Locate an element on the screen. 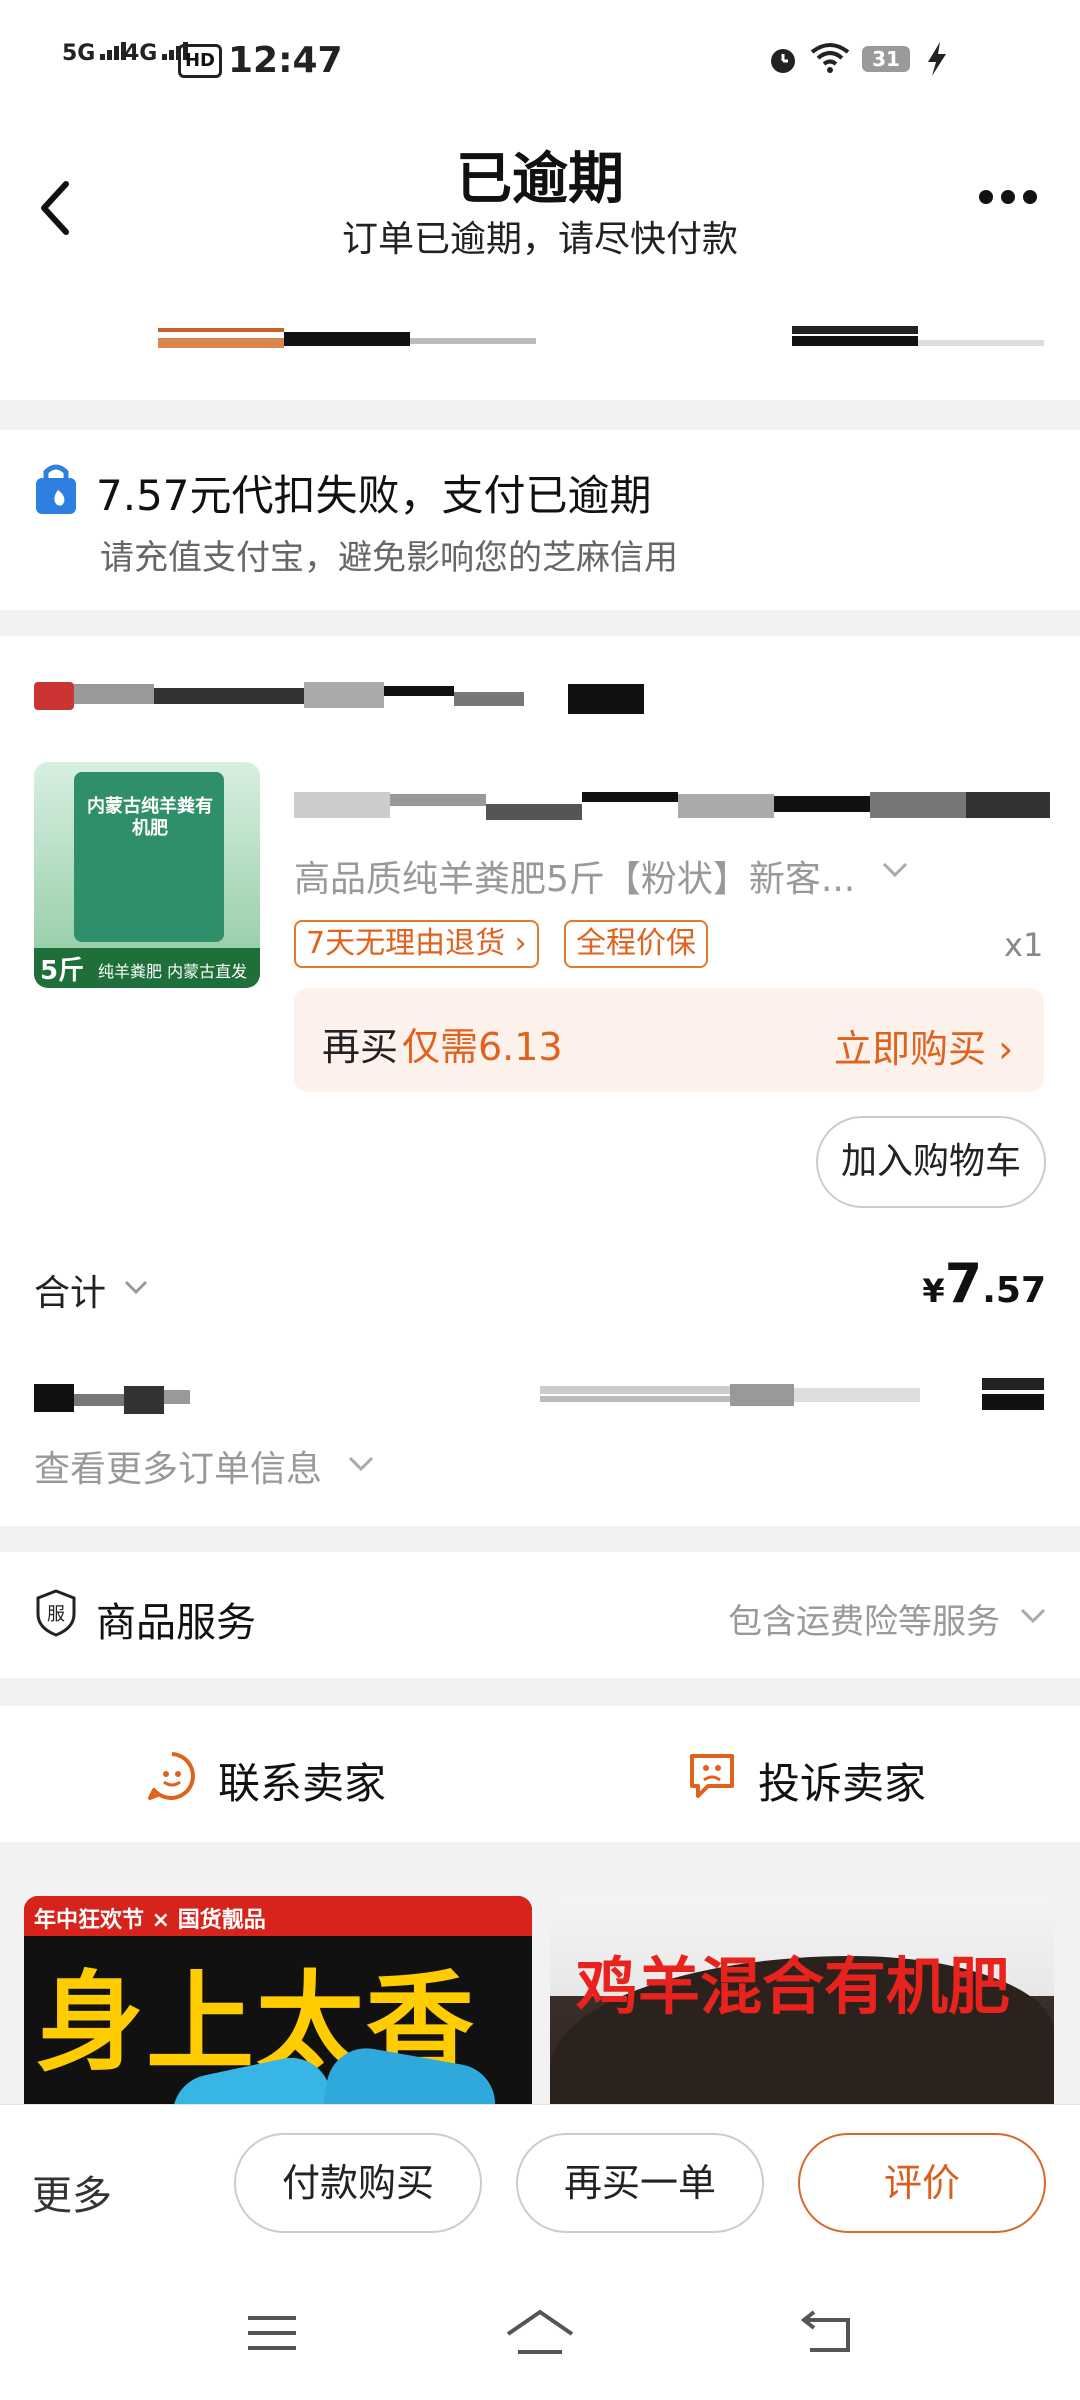 The height and width of the screenshot is (2400, 1080). rebuy-order-button: 再买一单 is located at coordinates (640, 2183).